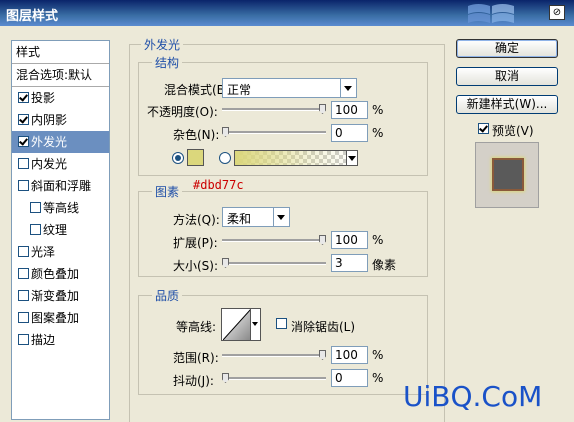 The width and height of the screenshot is (574, 422). Describe the element at coordinates (196, 358) in the screenshot. I see `range-label: 范围(R):` at that location.